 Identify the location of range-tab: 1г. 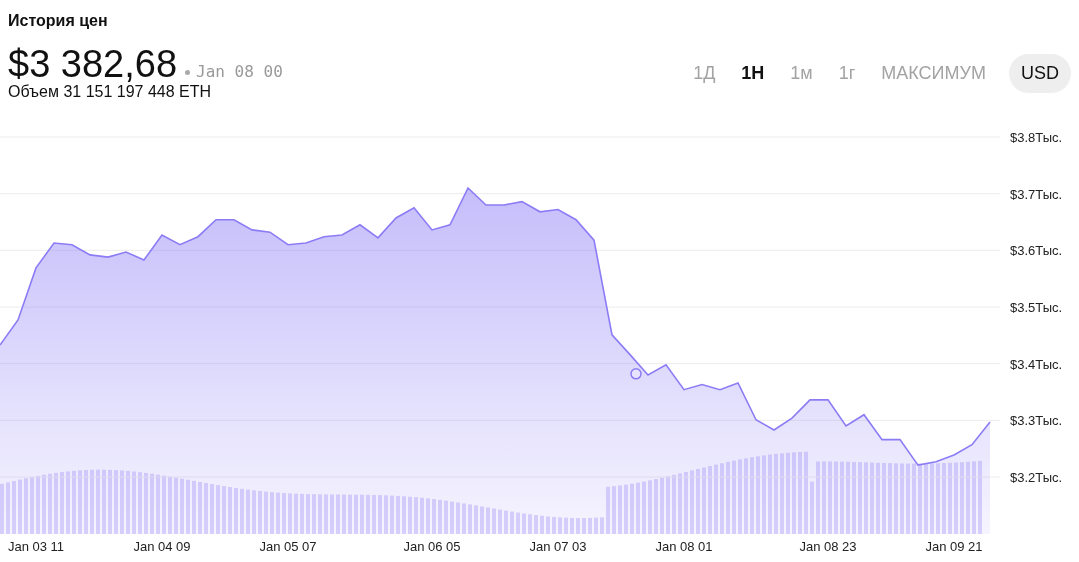
(847, 73).